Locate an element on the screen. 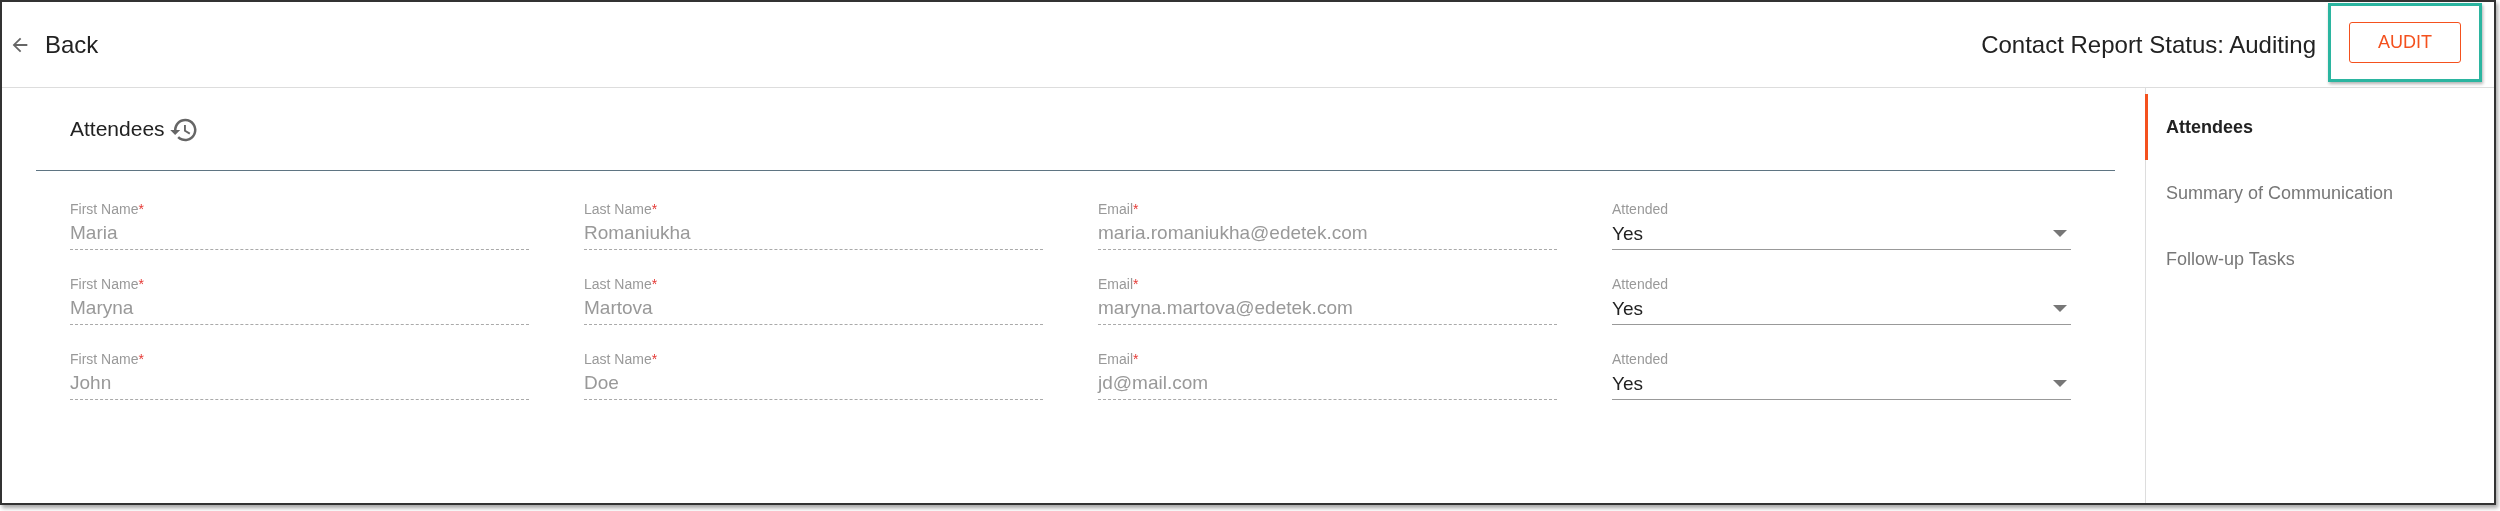 Image resolution: width=2500 pixels, height=511 pixels. audit-button: AUDIT is located at coordinates (2405, 42).